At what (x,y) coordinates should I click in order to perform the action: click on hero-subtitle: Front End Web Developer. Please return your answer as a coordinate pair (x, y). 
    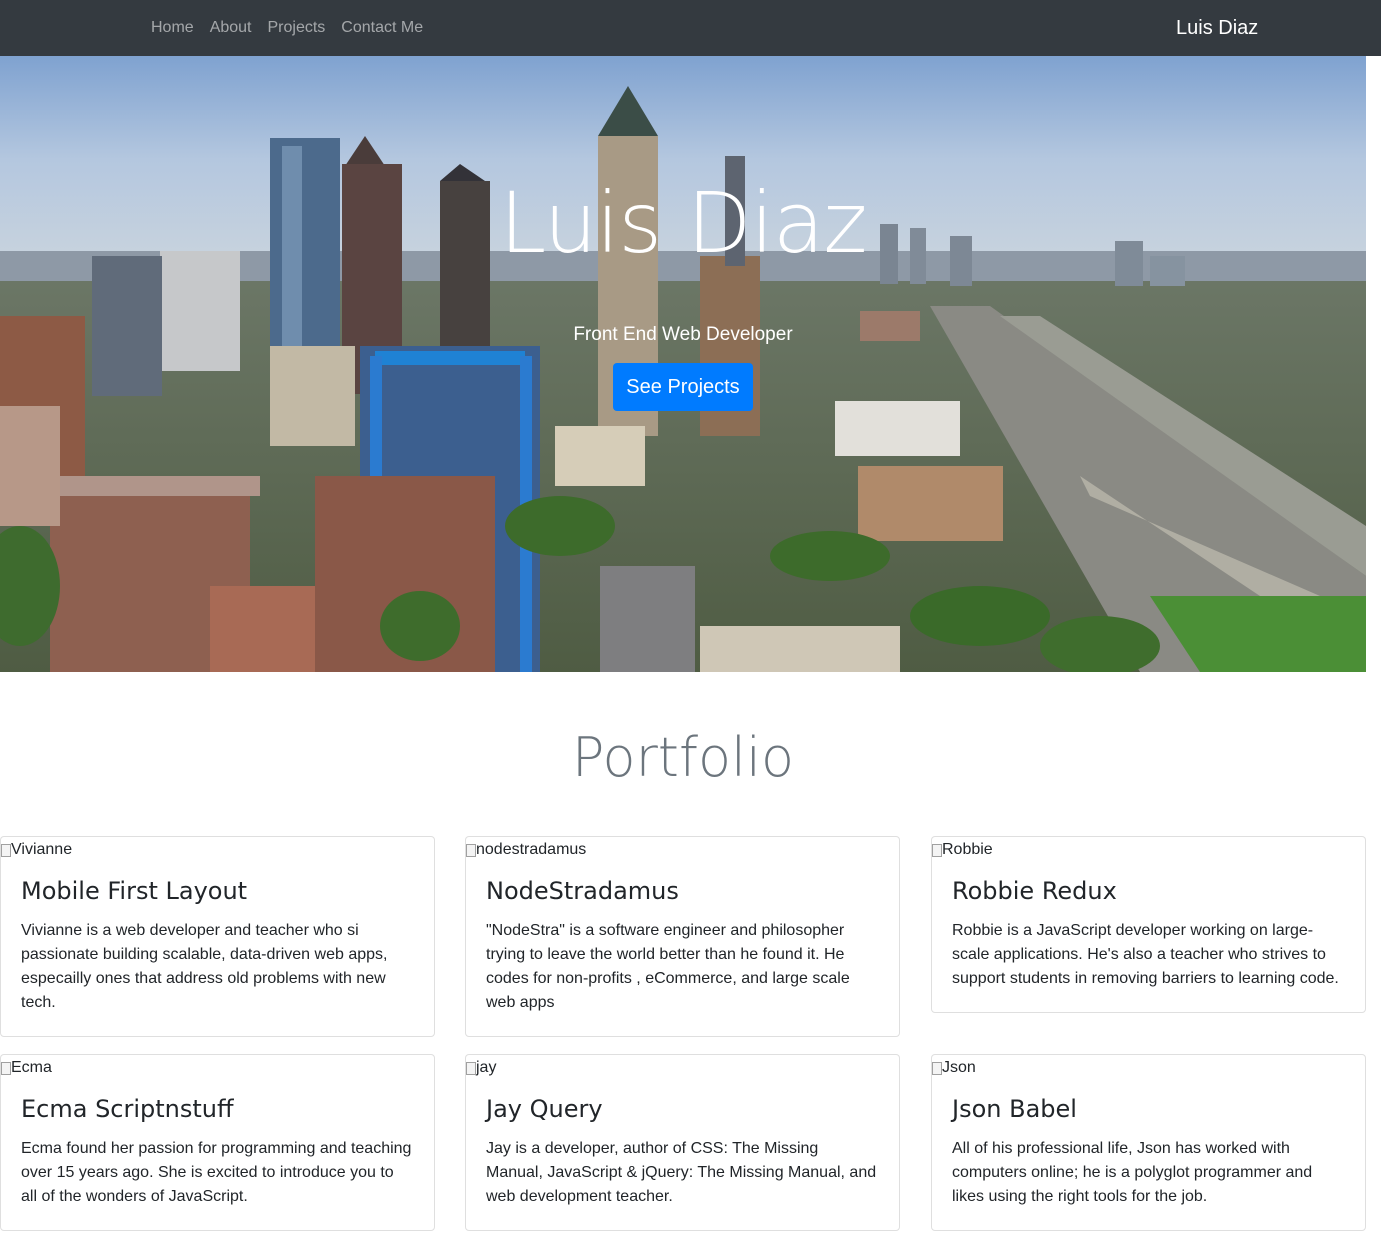
    Looking at the image, I should click on (683, 334).